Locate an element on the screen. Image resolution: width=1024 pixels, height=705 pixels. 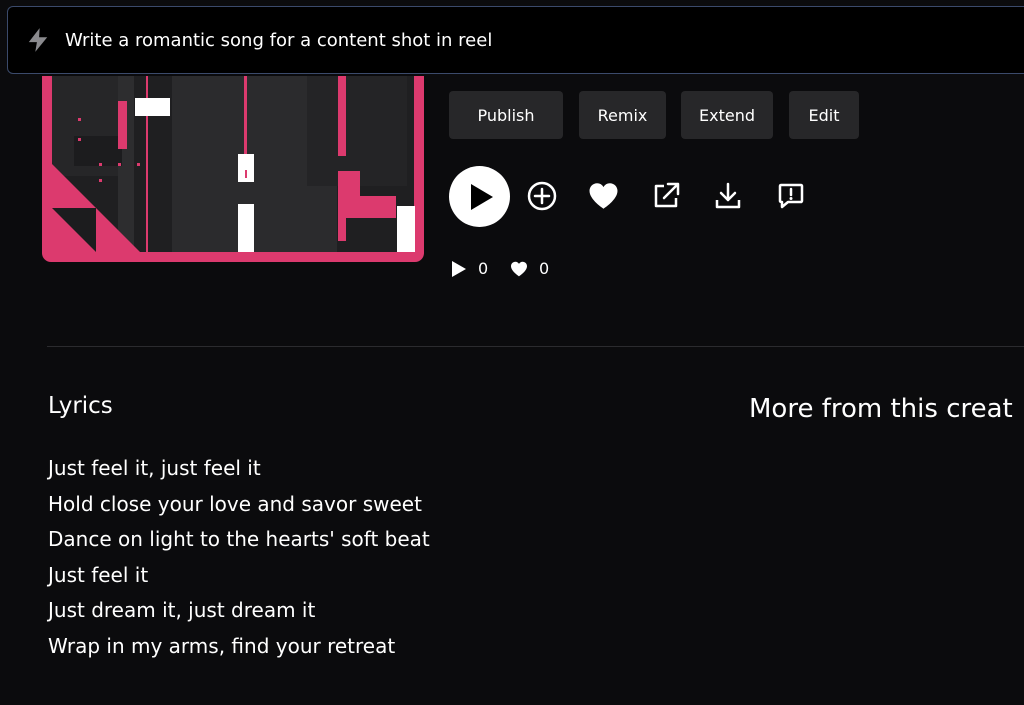
more-from-creator-heading: More from this creat is located at coordinates (881, 409).